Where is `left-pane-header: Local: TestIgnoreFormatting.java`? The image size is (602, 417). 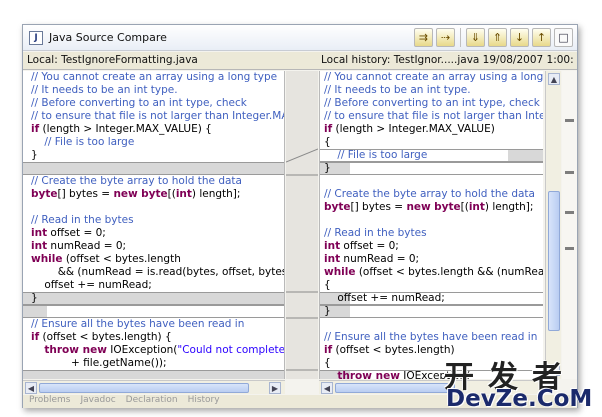 left-pane-header: Local: TestIgnoreFormatting.java is located at coordinates (112, 60).